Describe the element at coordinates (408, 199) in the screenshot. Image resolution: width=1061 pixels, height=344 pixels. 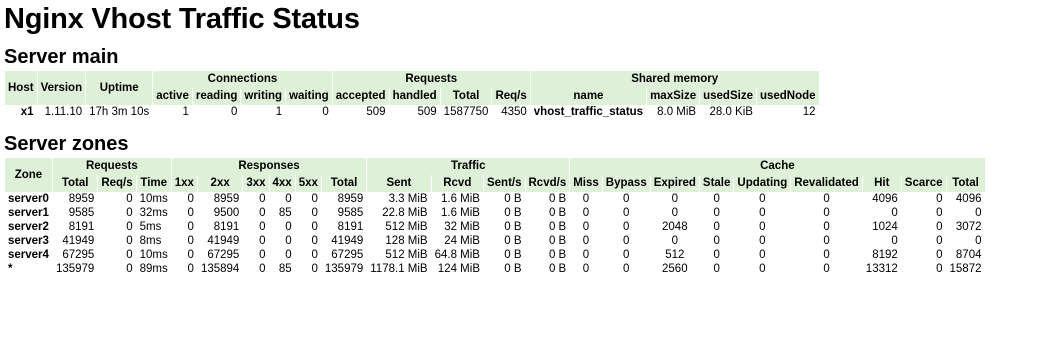
I see `zone-cell: 3.3 MiB` at that location.